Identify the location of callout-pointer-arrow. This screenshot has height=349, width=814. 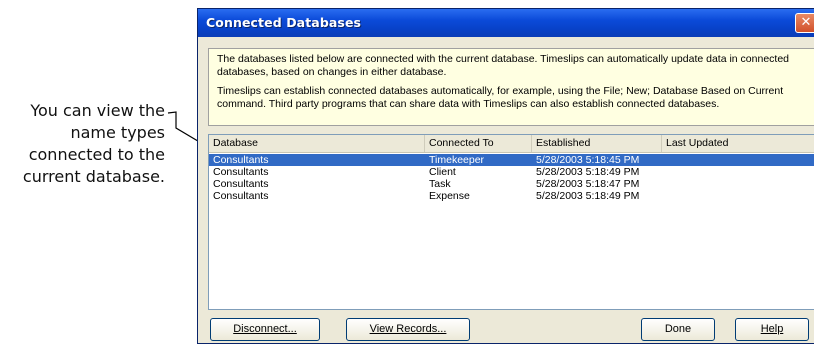
(190, 131).